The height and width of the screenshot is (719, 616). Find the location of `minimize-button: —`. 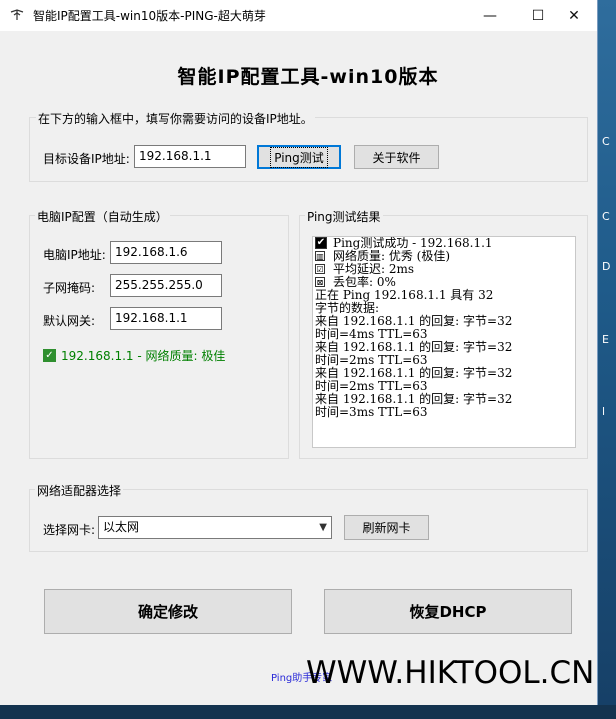

minimize-button: — is located at coordinates (490, 15).